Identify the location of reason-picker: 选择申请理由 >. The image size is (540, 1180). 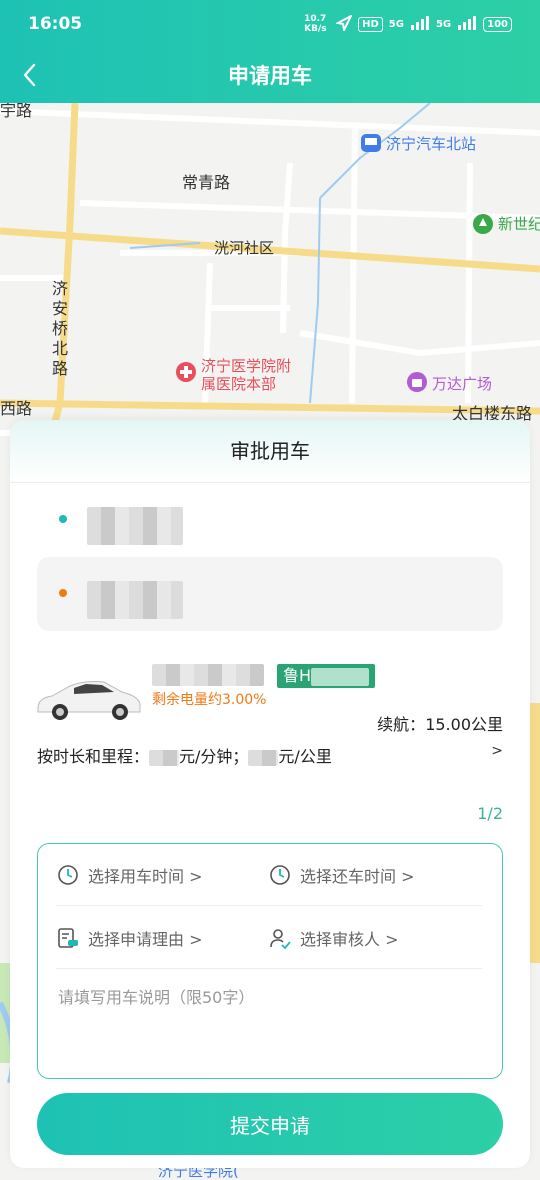
(129, 938).